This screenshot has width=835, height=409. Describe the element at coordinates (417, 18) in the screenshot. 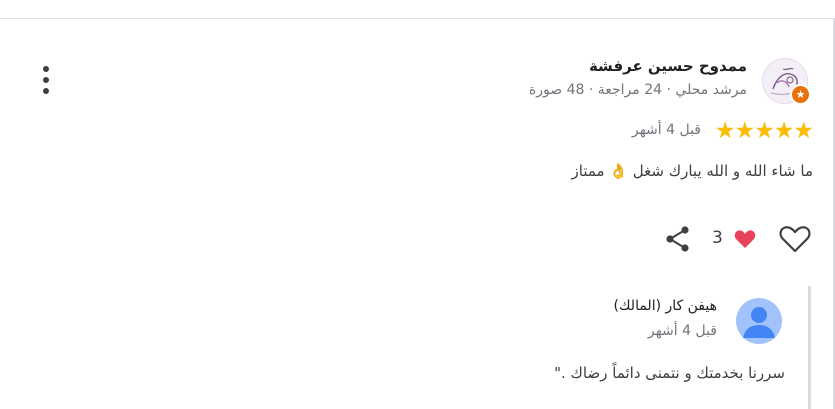

I see `top-divider` at that location.